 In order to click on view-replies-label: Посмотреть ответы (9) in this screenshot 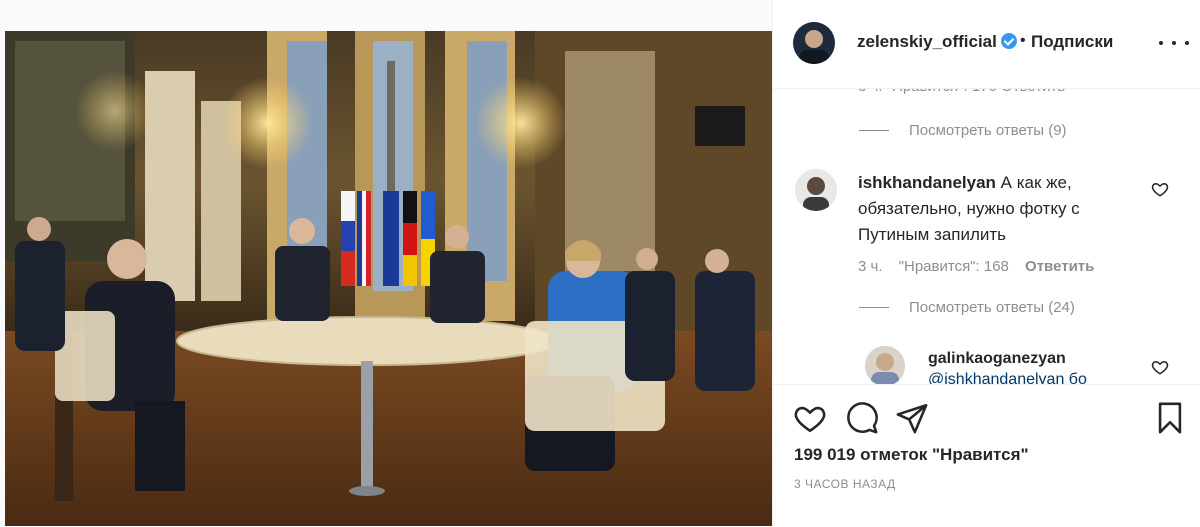, I will do `click(988, 130)`.